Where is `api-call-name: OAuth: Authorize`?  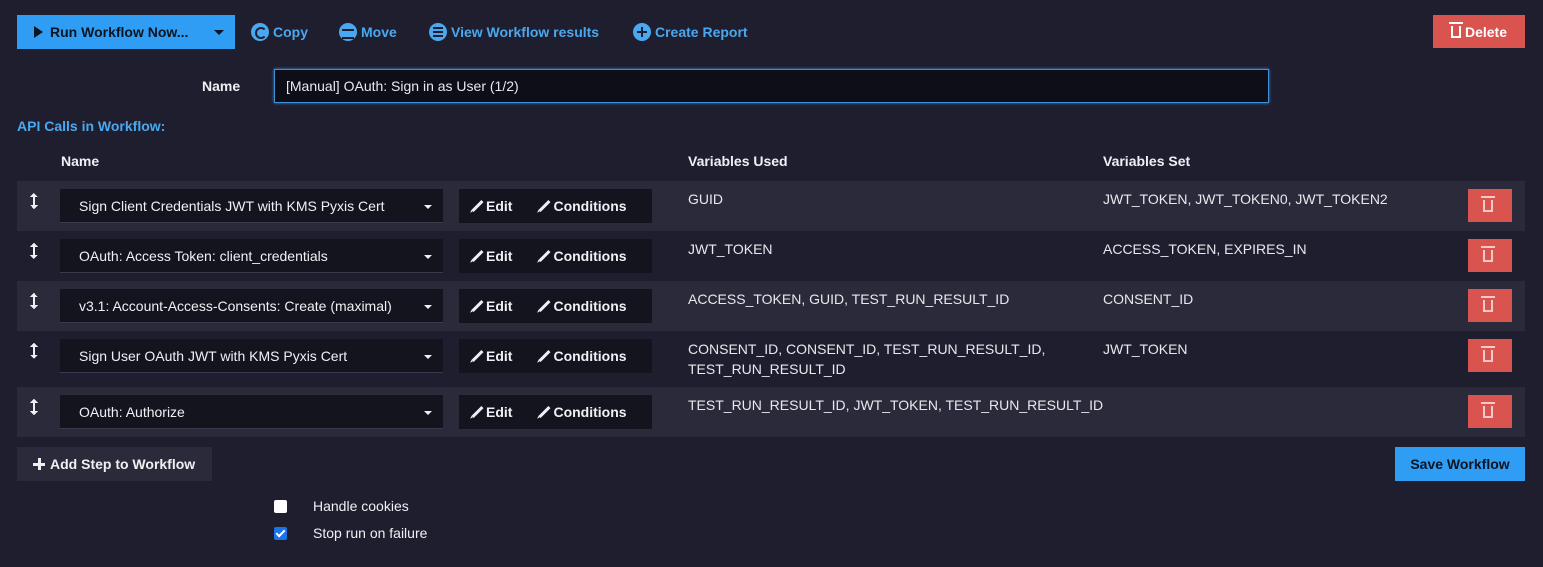
api-call-name: OAuth: Authorize is located at coordinates (132, 411).